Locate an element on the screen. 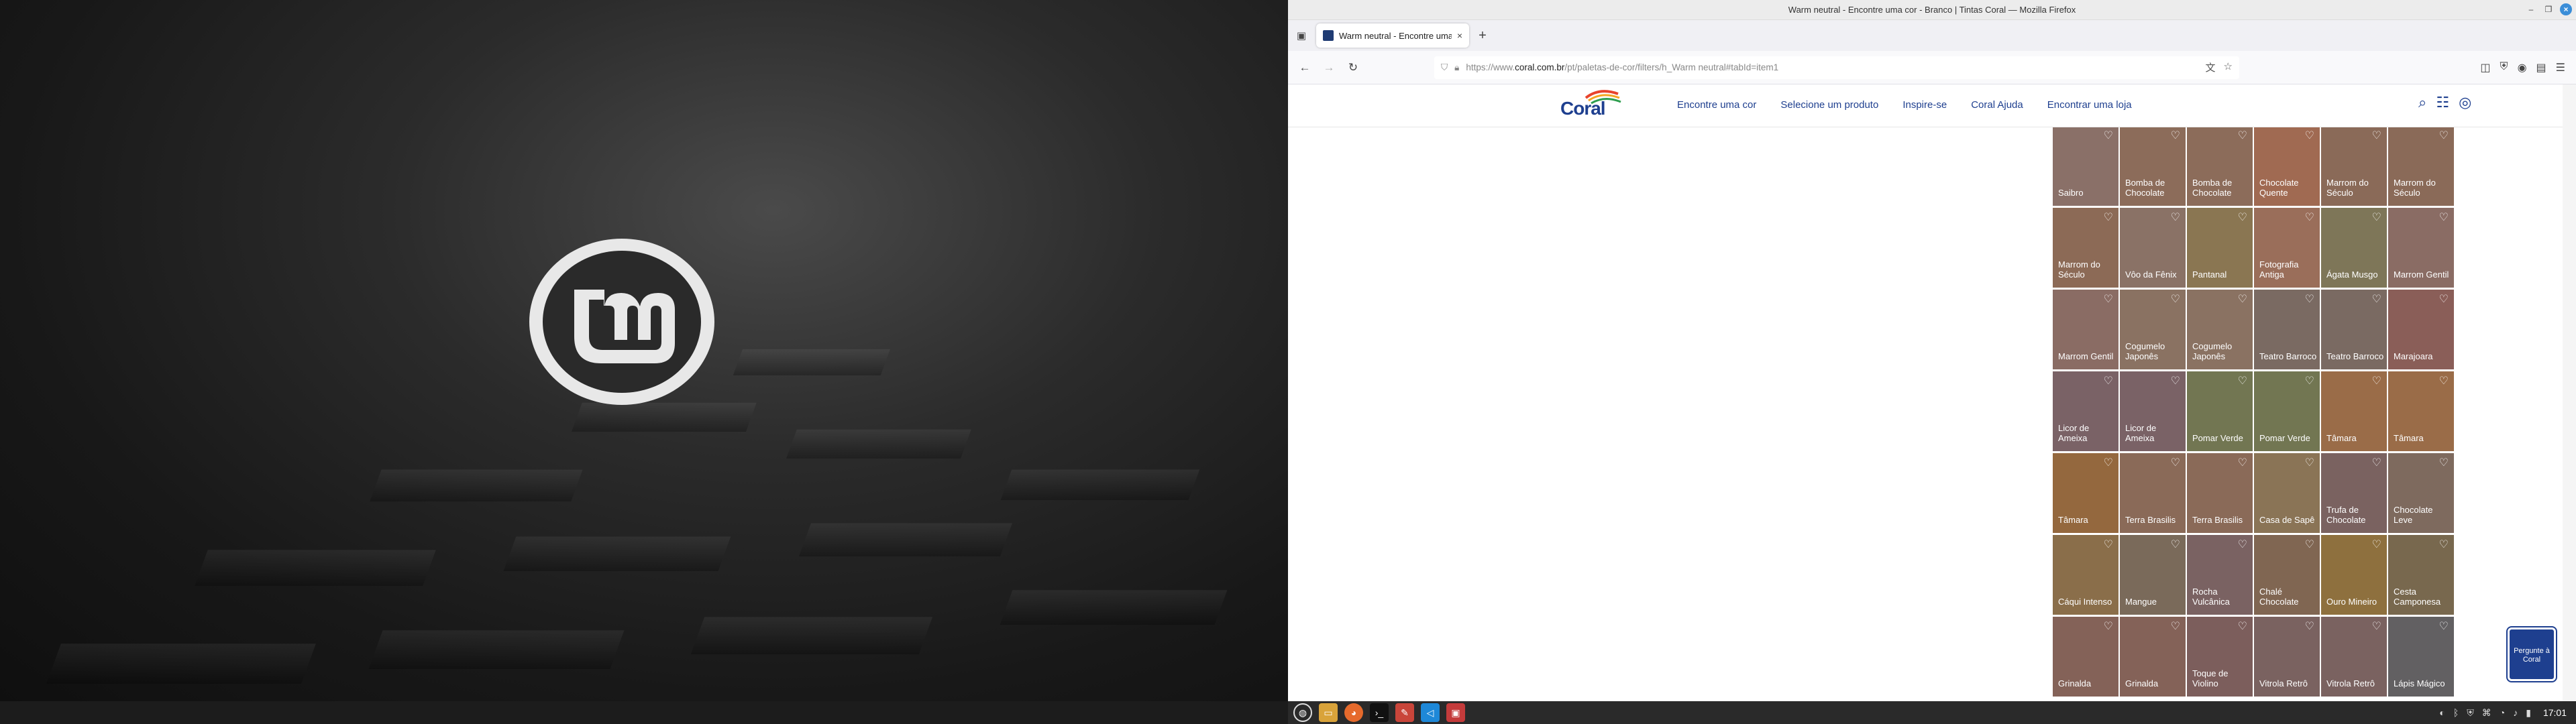 This screenshot has width=2576, height=724. app-red-icon: ▣ is located at coordinates (1455, 712).